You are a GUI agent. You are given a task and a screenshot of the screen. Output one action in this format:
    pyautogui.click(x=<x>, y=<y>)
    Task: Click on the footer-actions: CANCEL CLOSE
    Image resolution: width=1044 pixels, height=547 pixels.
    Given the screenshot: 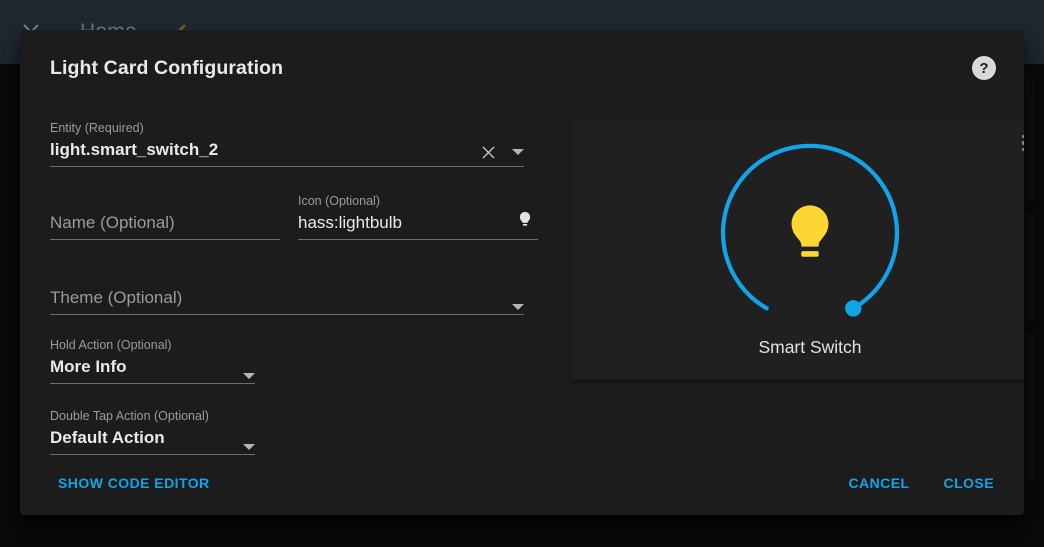 What is the action you would take?
    pyautogui.click(x=921, y=483)
    